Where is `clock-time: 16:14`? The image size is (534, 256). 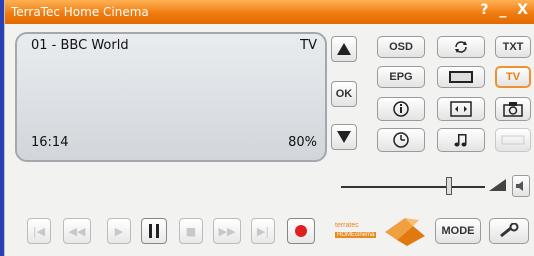
clock-time: 16:14 is located at coordinates (50, 142).